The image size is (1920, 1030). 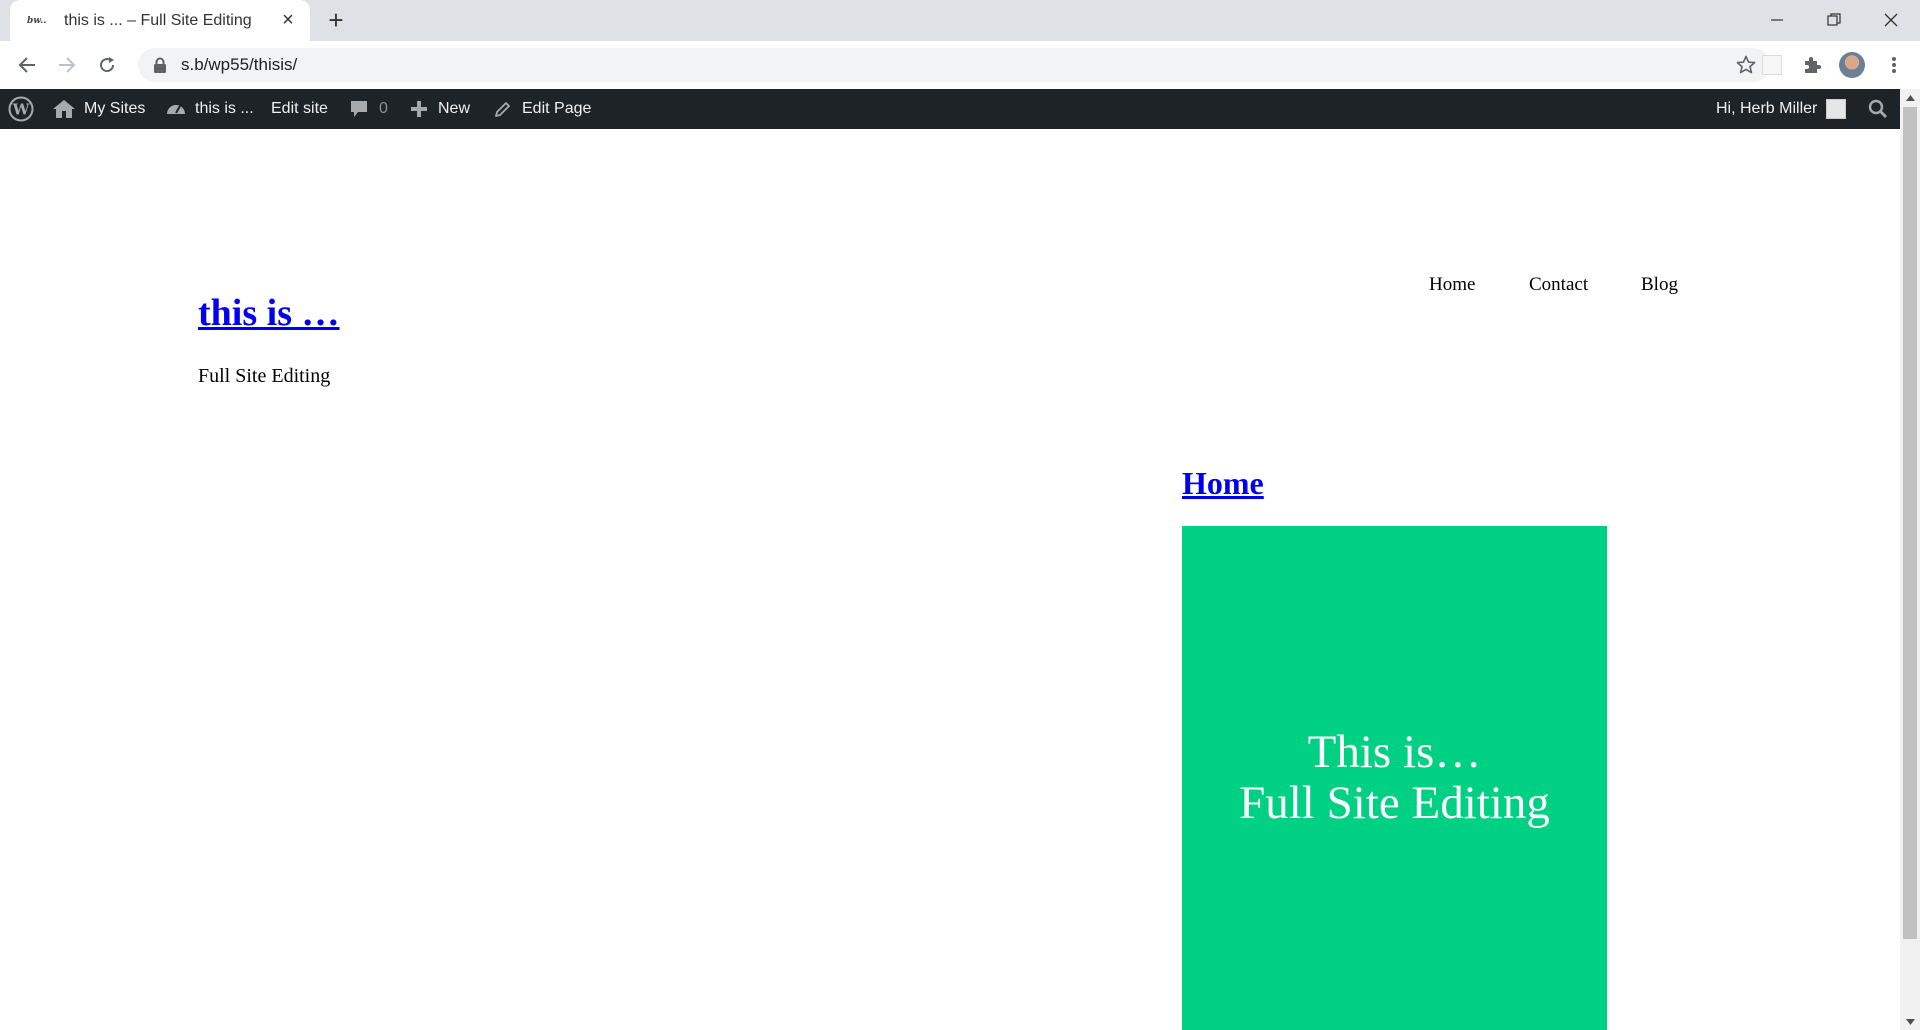 I want to click on comment-bubble-icon, so click(x=359, y=109).